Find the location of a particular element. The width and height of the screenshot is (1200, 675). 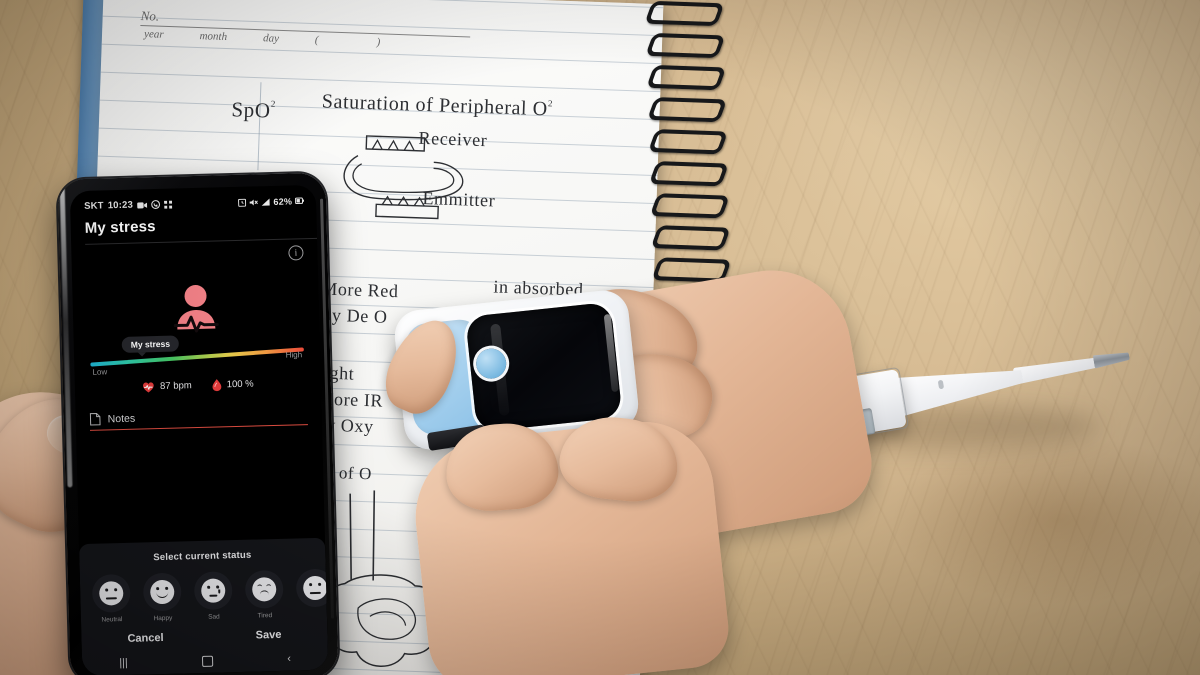

sketch-sensor-diagram is located at coordinates (403, 177).